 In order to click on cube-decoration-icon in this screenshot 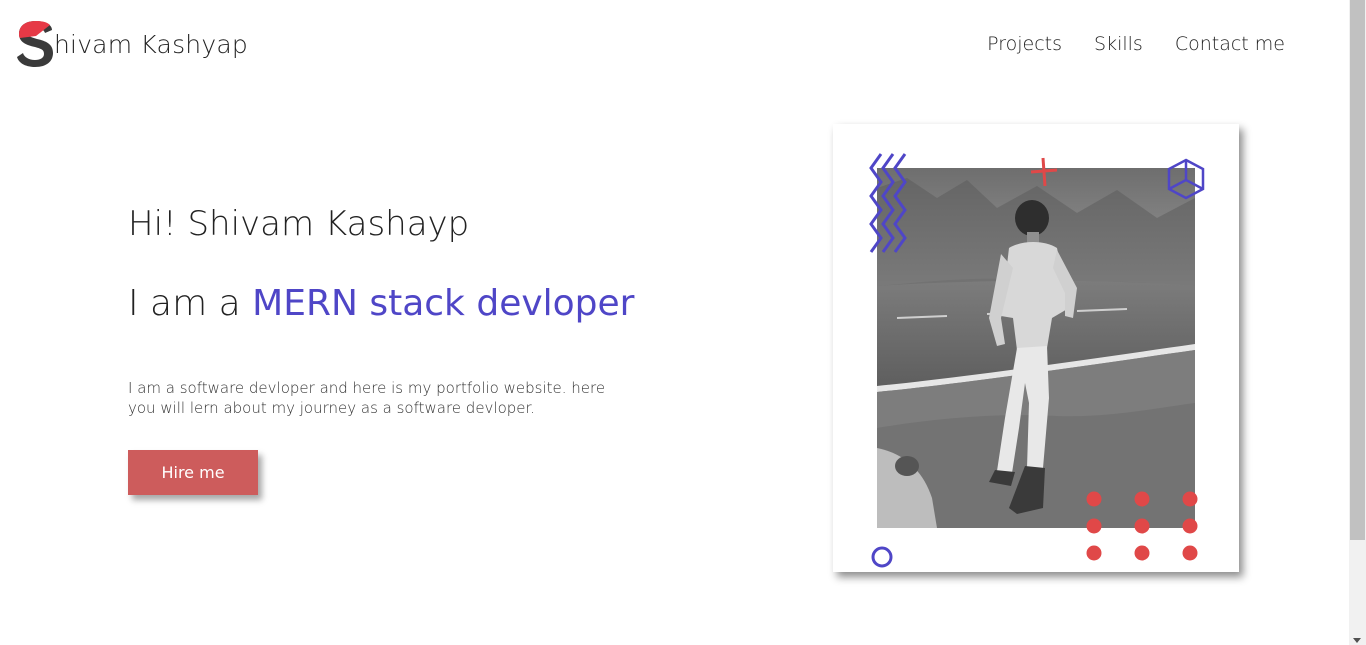, I will do `click(1186, 179)`.